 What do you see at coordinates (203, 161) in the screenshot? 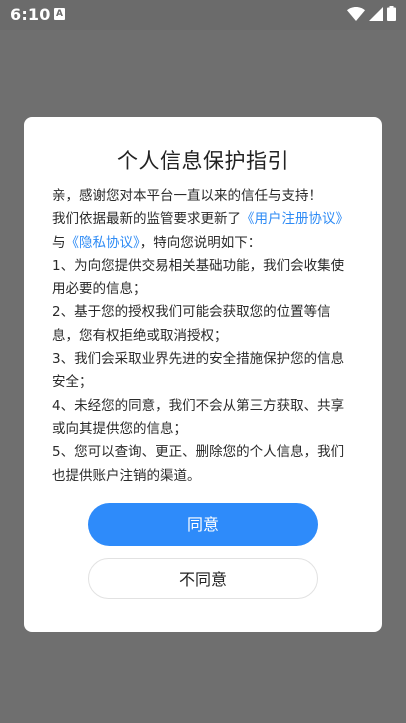
I see `dialog-title: 个人信息保护指引` at bounding box center [203, 161].